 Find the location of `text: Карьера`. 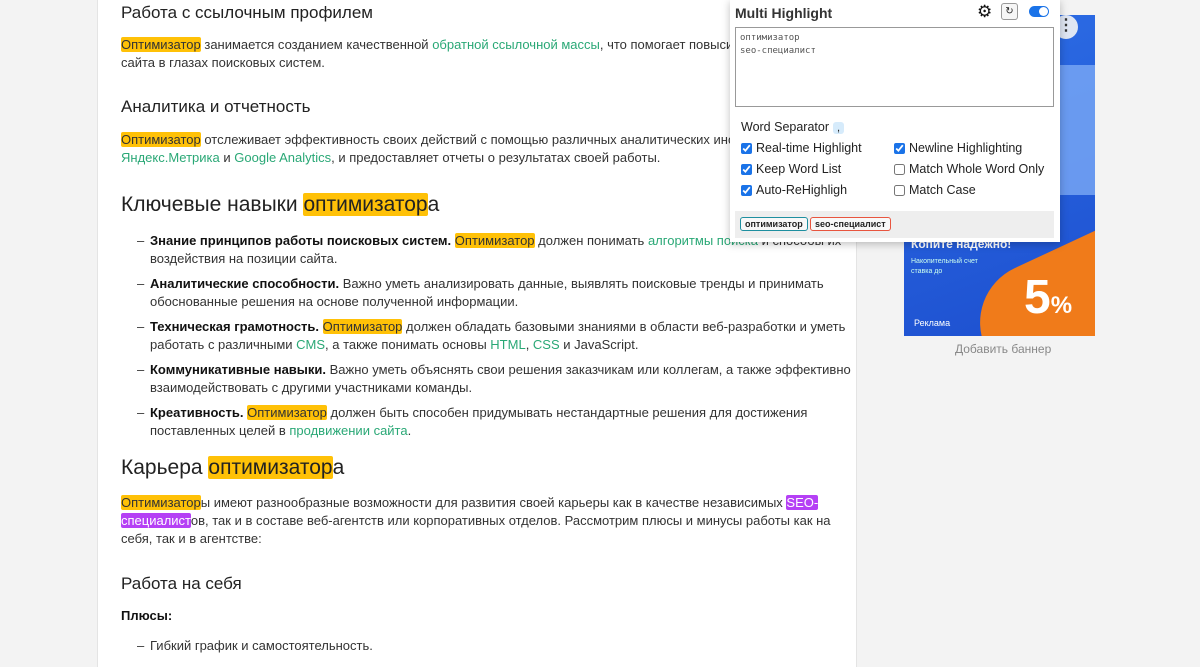

text: Карьера is located at coordinates (165, 467).